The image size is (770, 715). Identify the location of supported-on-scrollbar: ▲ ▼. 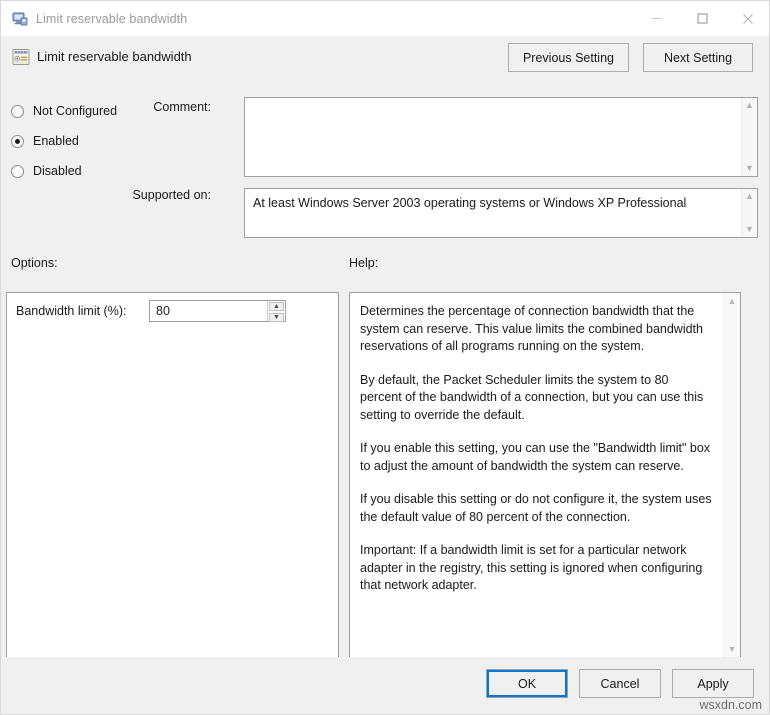
(749, 213).